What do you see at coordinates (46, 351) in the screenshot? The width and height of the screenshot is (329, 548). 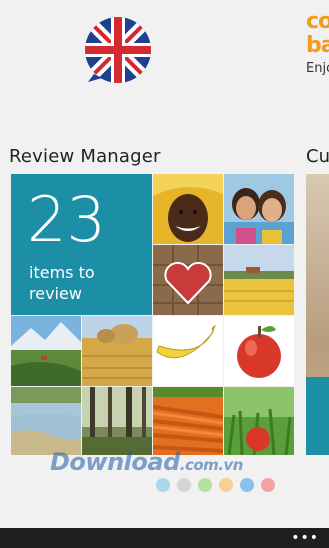 I see `photo-mountain-valley` at bounding box center [46, 351].